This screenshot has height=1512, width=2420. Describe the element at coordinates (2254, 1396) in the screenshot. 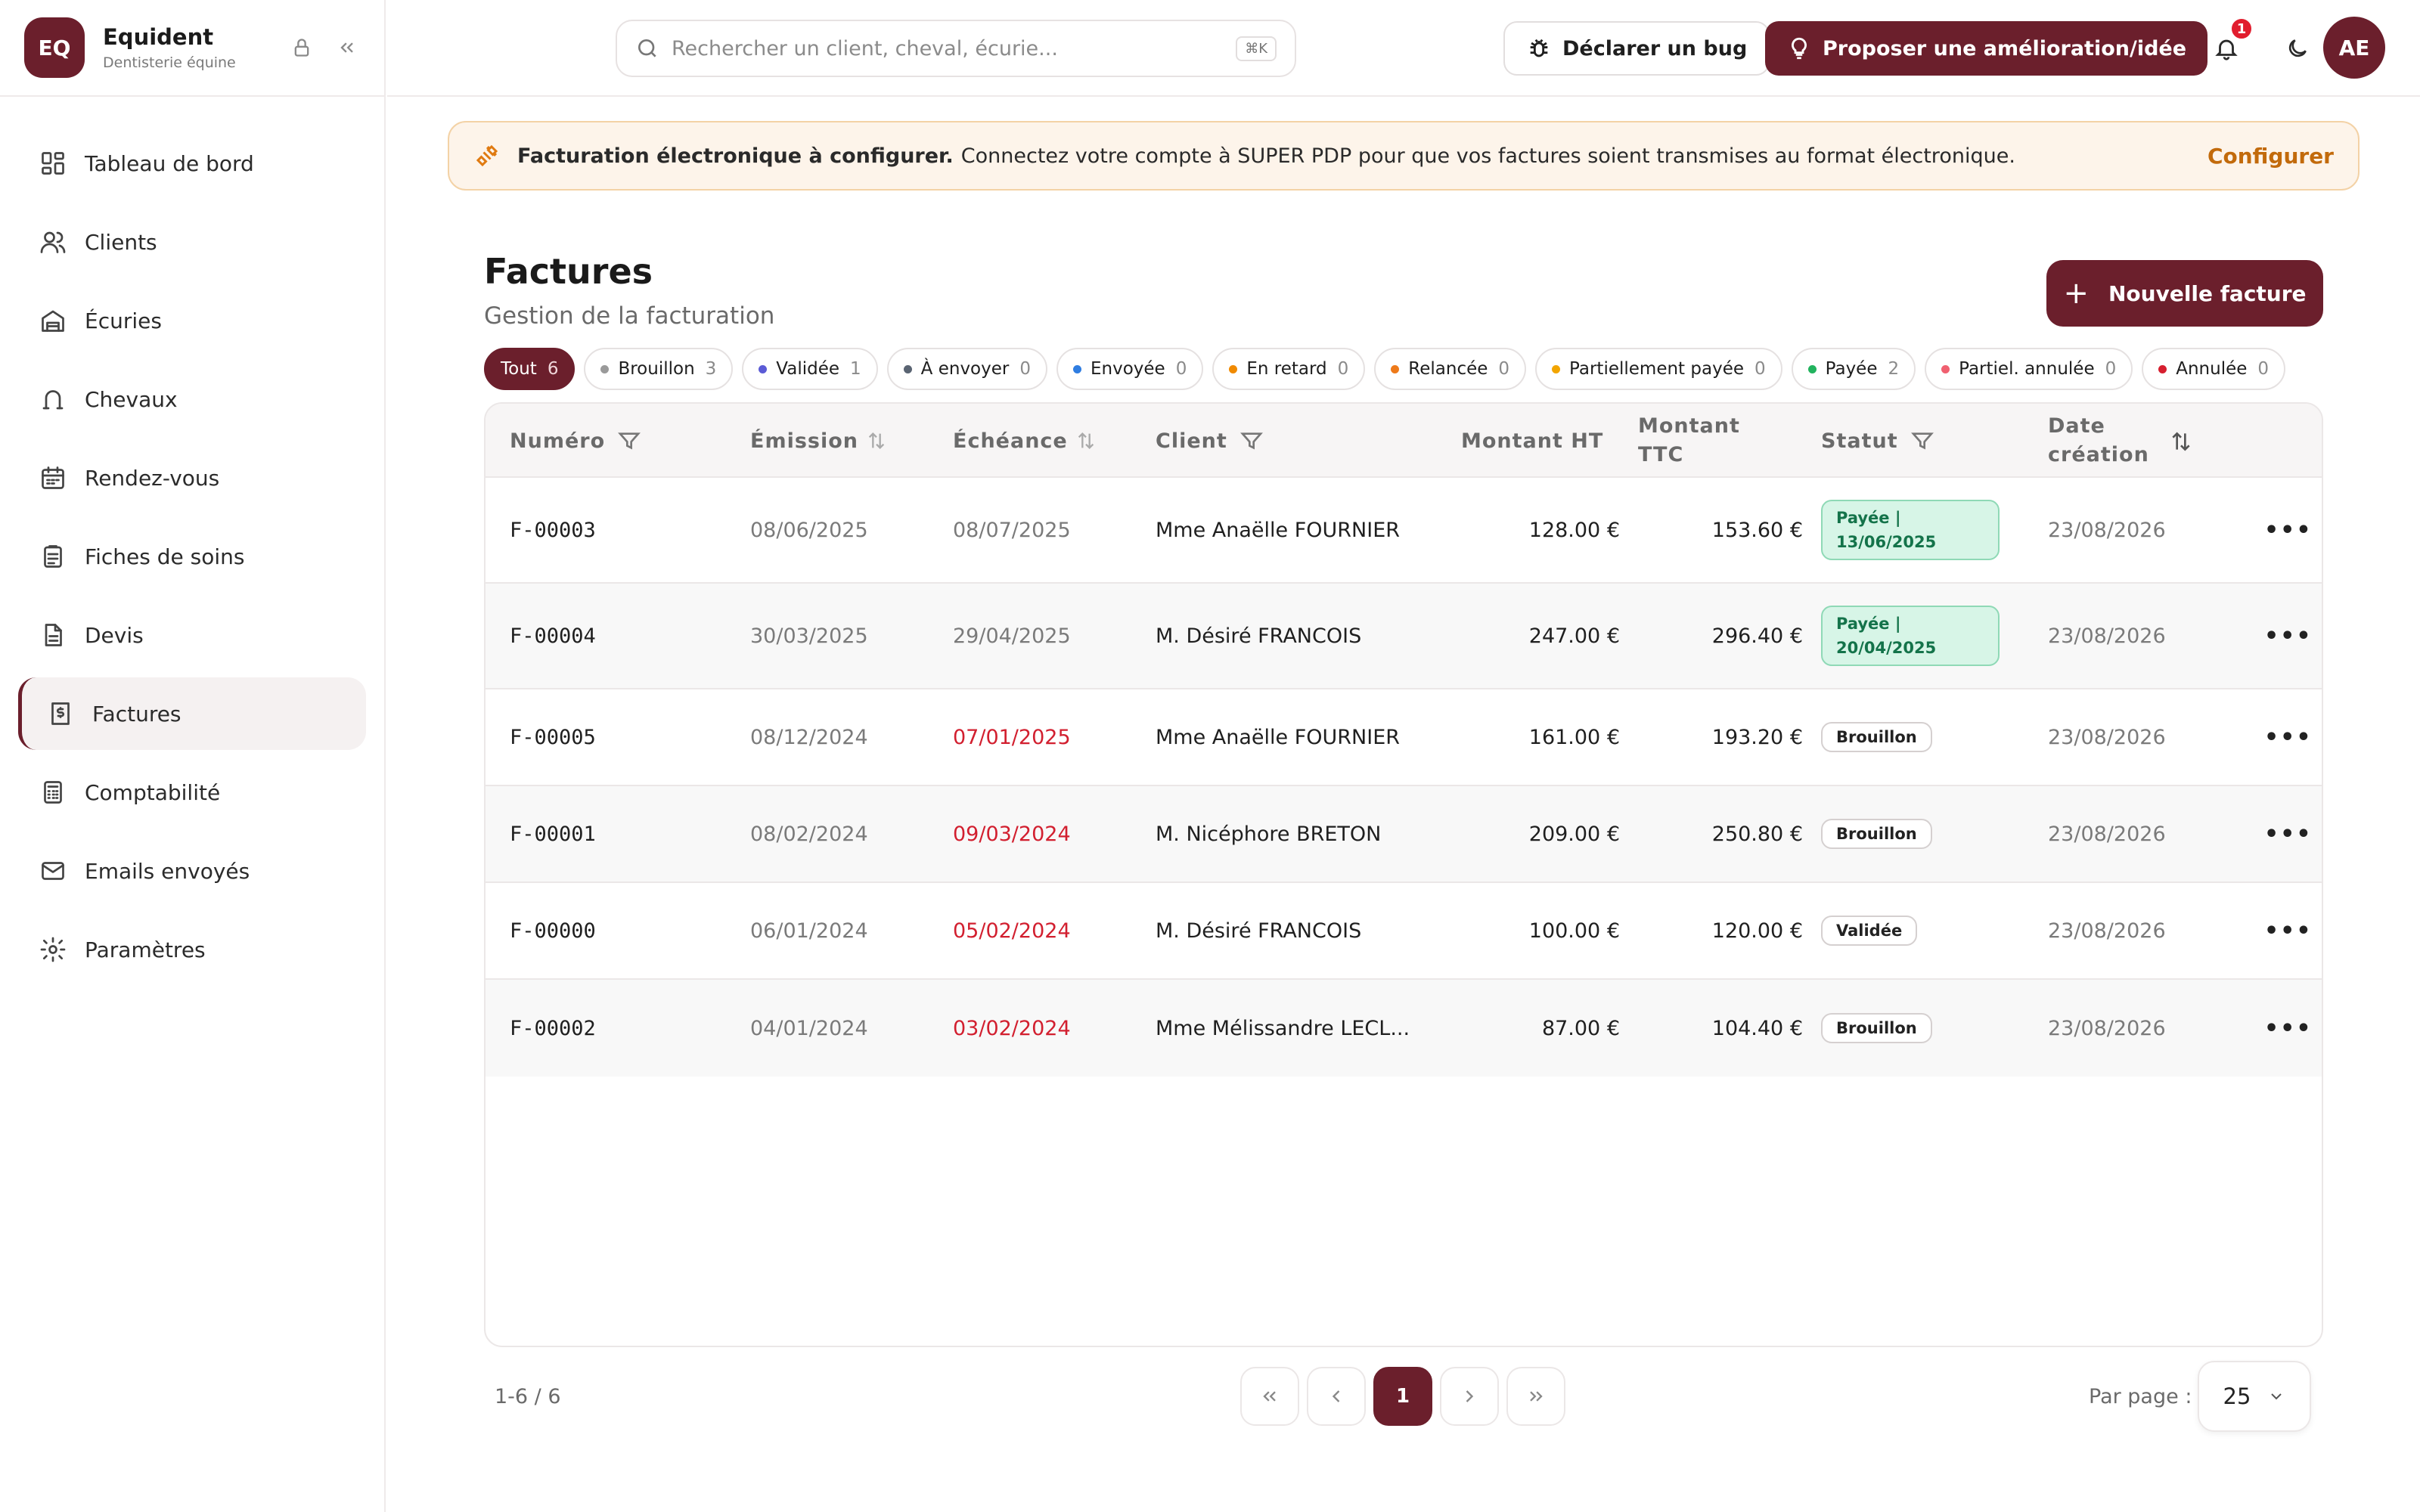

I see `per-page-select: 25` at that location.